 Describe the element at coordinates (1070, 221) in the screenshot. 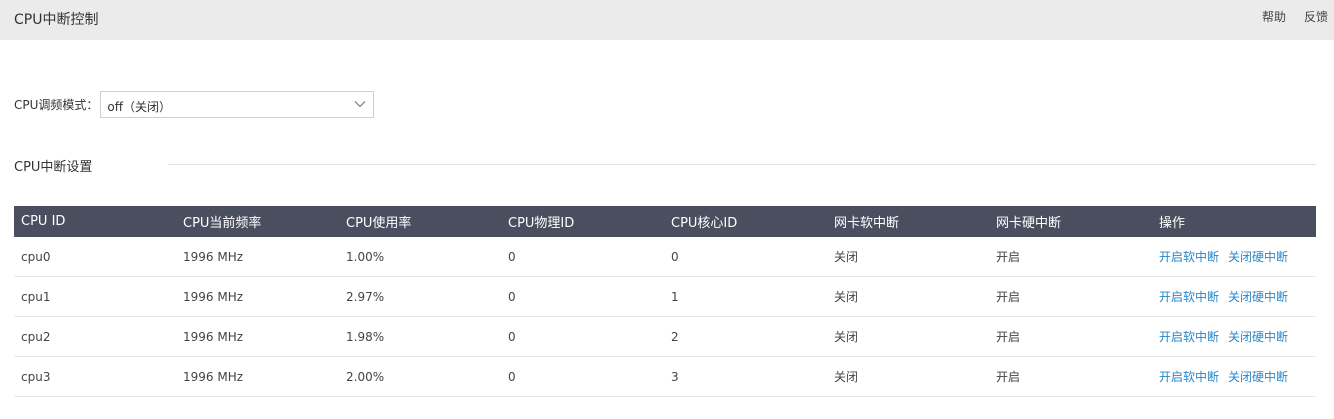

I see `column-header: 网卡硬中断` at that location.